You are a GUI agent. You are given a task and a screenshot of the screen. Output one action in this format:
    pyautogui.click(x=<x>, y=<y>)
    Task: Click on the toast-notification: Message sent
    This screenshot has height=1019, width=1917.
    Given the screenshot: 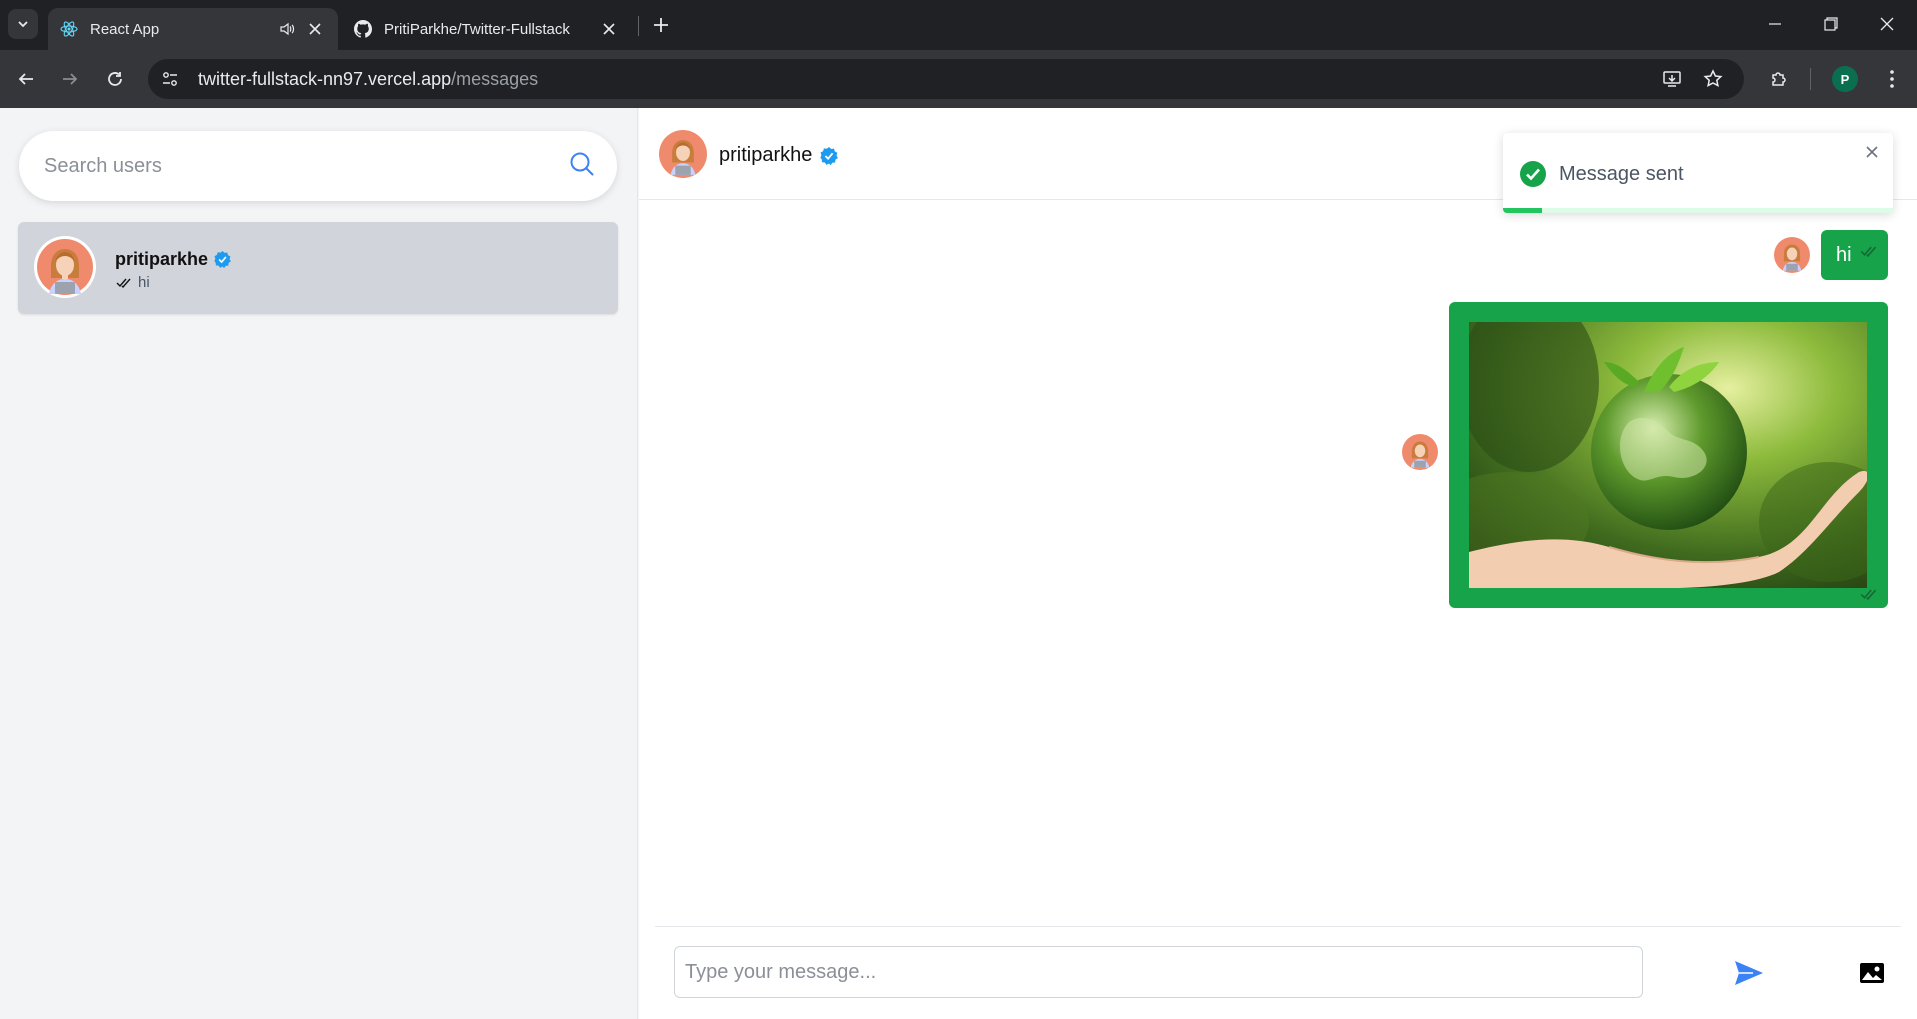 What is the action you would take?
    pyautogui.click(x=1698, y=173)
    